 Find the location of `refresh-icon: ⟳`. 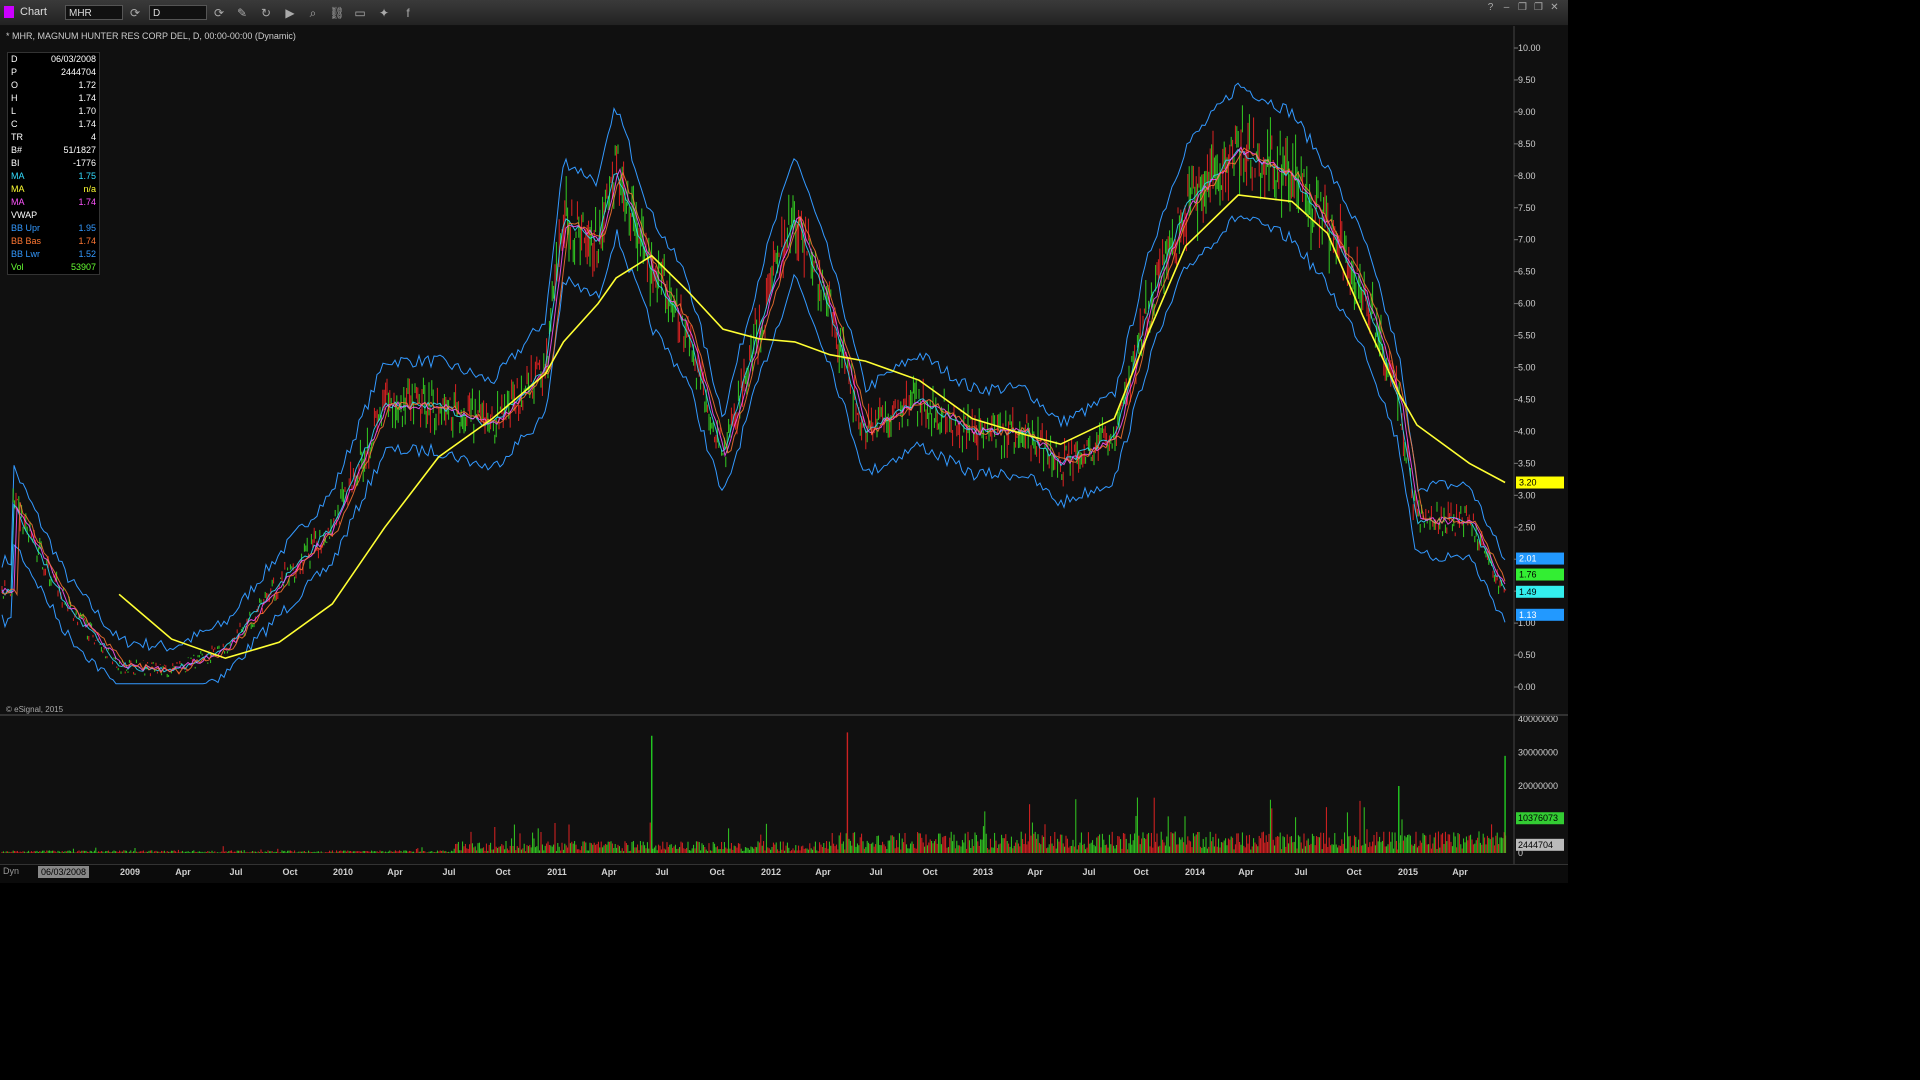

refresh-icon: ⟳ is located at coordinates (135, 13).